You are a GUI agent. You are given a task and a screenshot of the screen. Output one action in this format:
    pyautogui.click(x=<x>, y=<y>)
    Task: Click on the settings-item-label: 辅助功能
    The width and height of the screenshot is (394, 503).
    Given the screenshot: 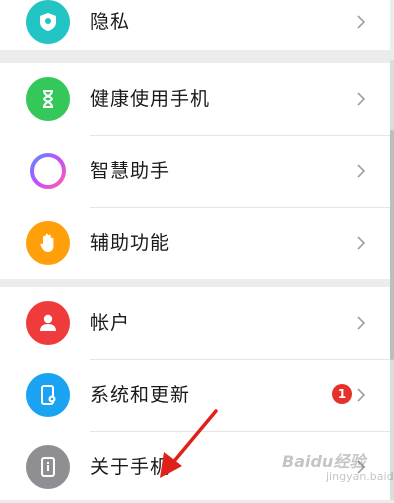 What is the action you would take?
    pyautogui.click(x=130, y=243)
    